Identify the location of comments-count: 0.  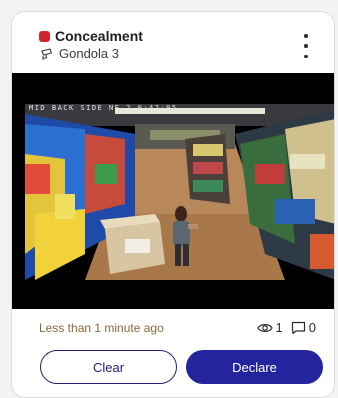
(312, 327).